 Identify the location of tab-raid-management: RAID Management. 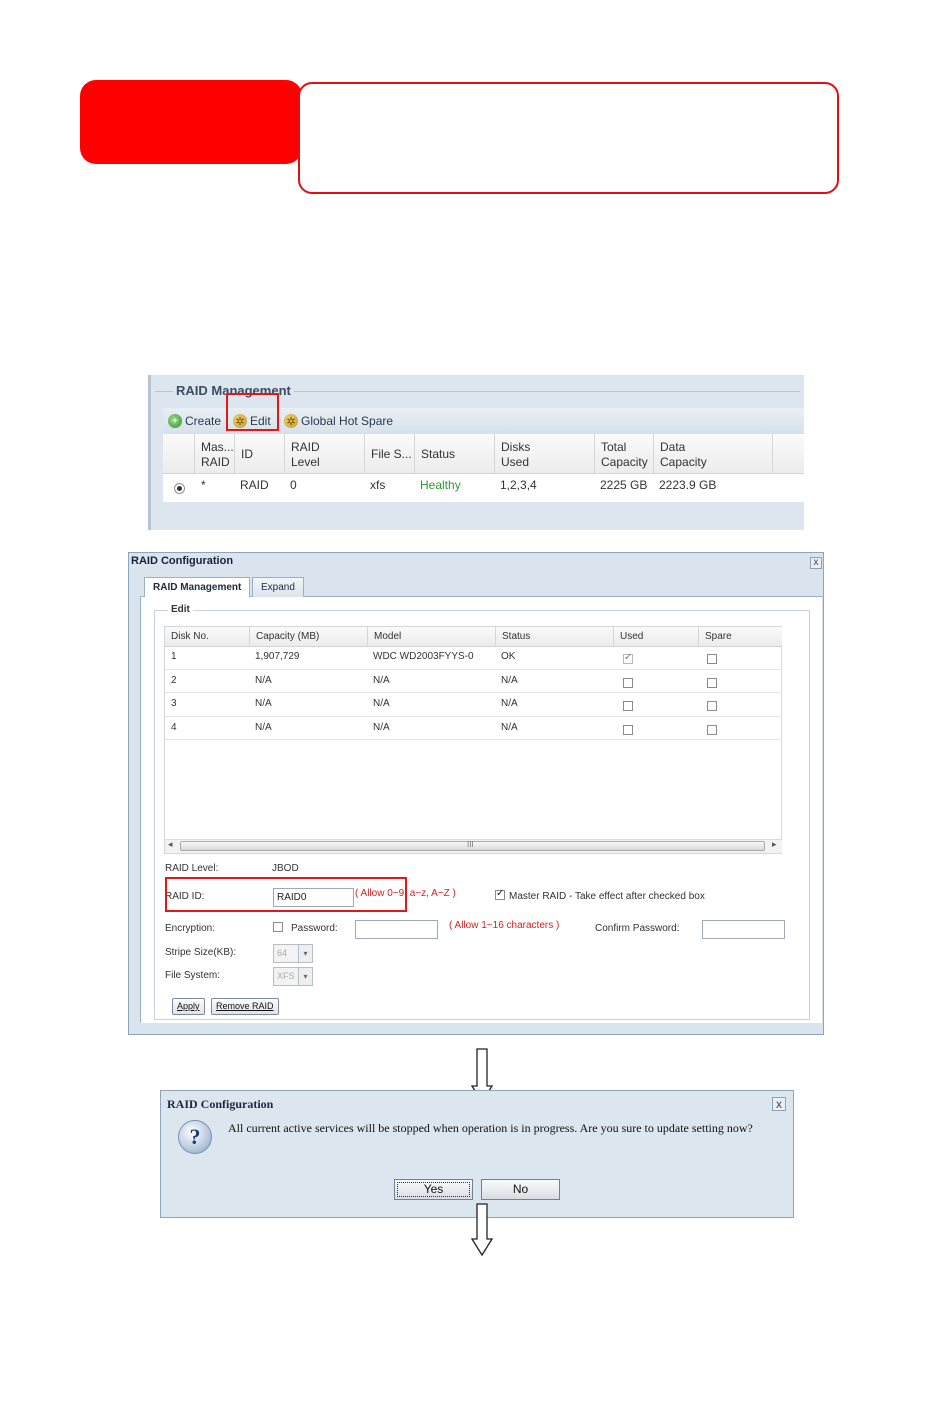
(197, 587).